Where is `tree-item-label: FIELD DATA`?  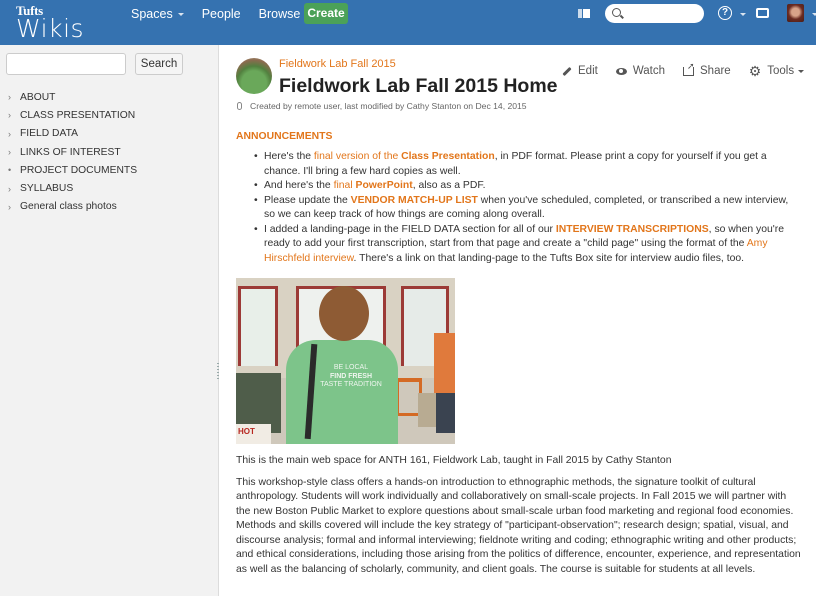 tree-item-label: FIELD DATA is located at coordinates (49, 133).